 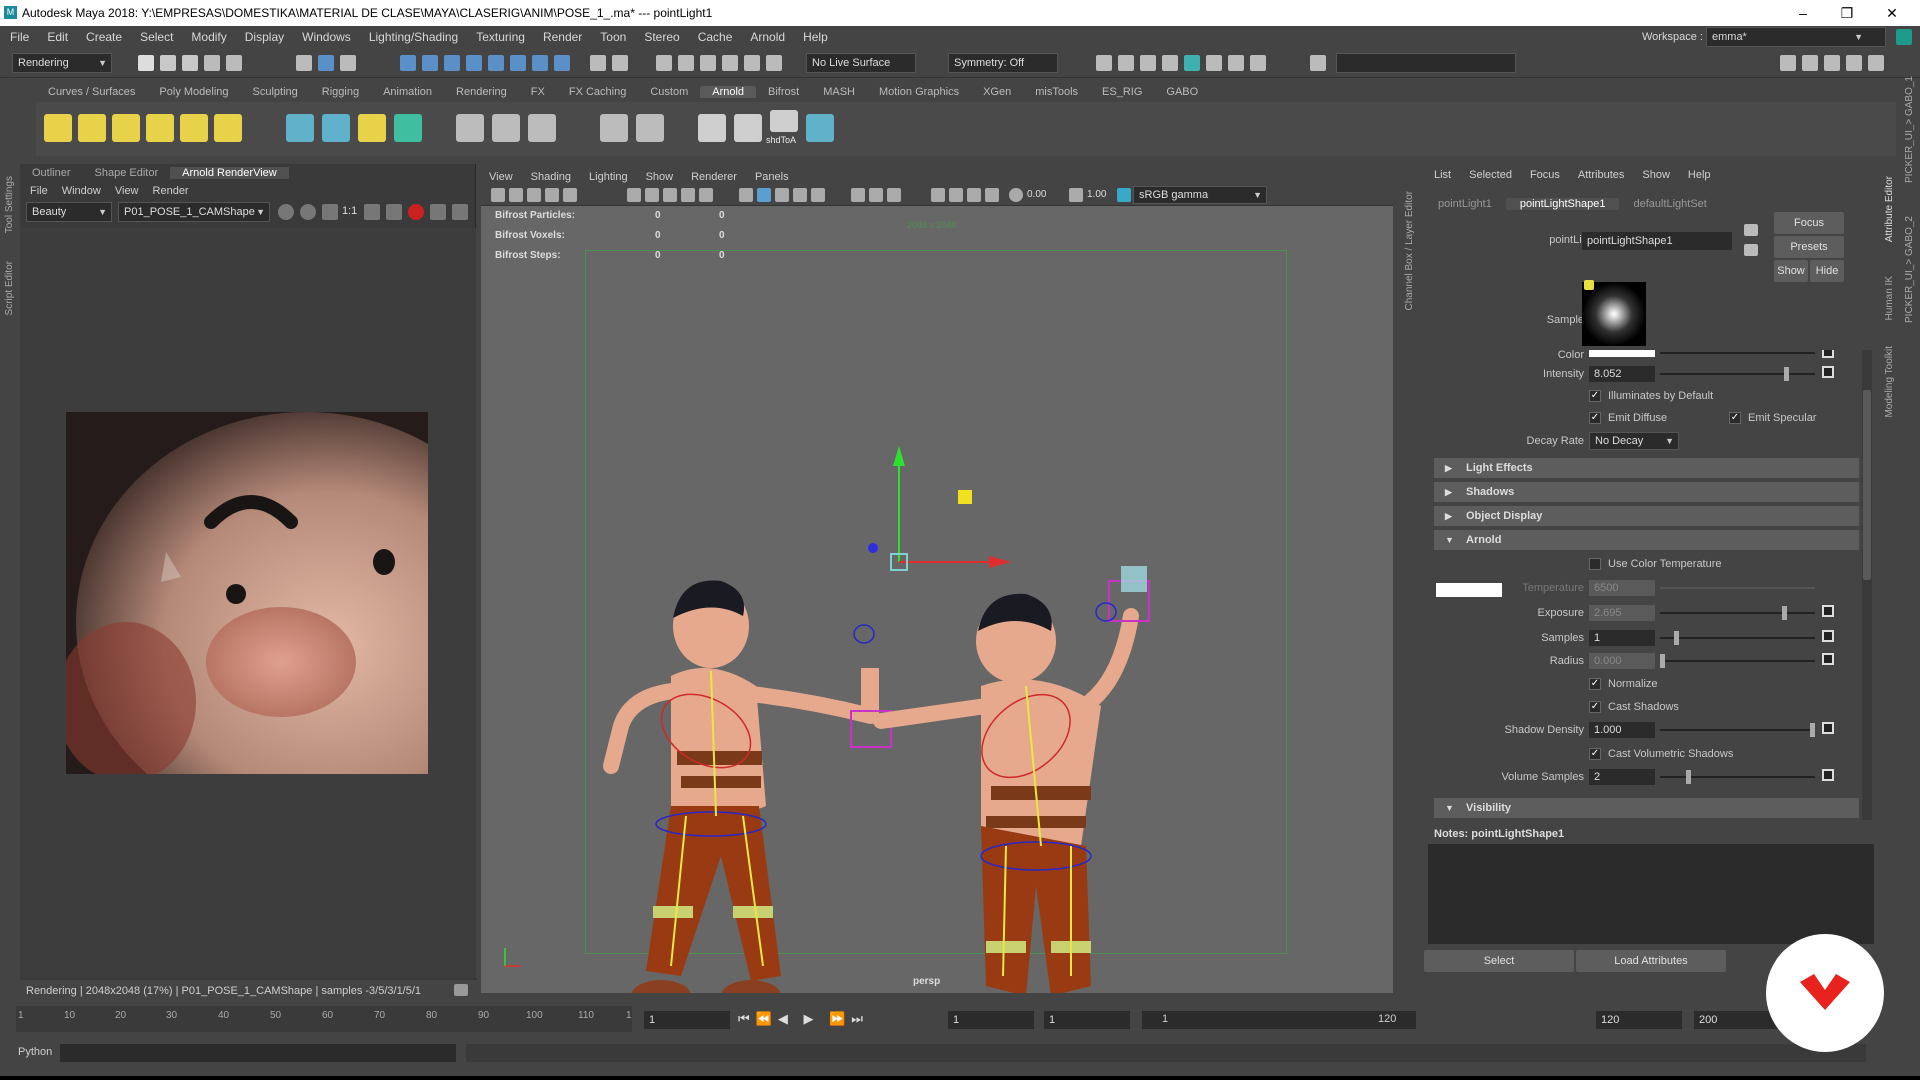 I want to click on camera-select-icon, so click(x=498, y=195).